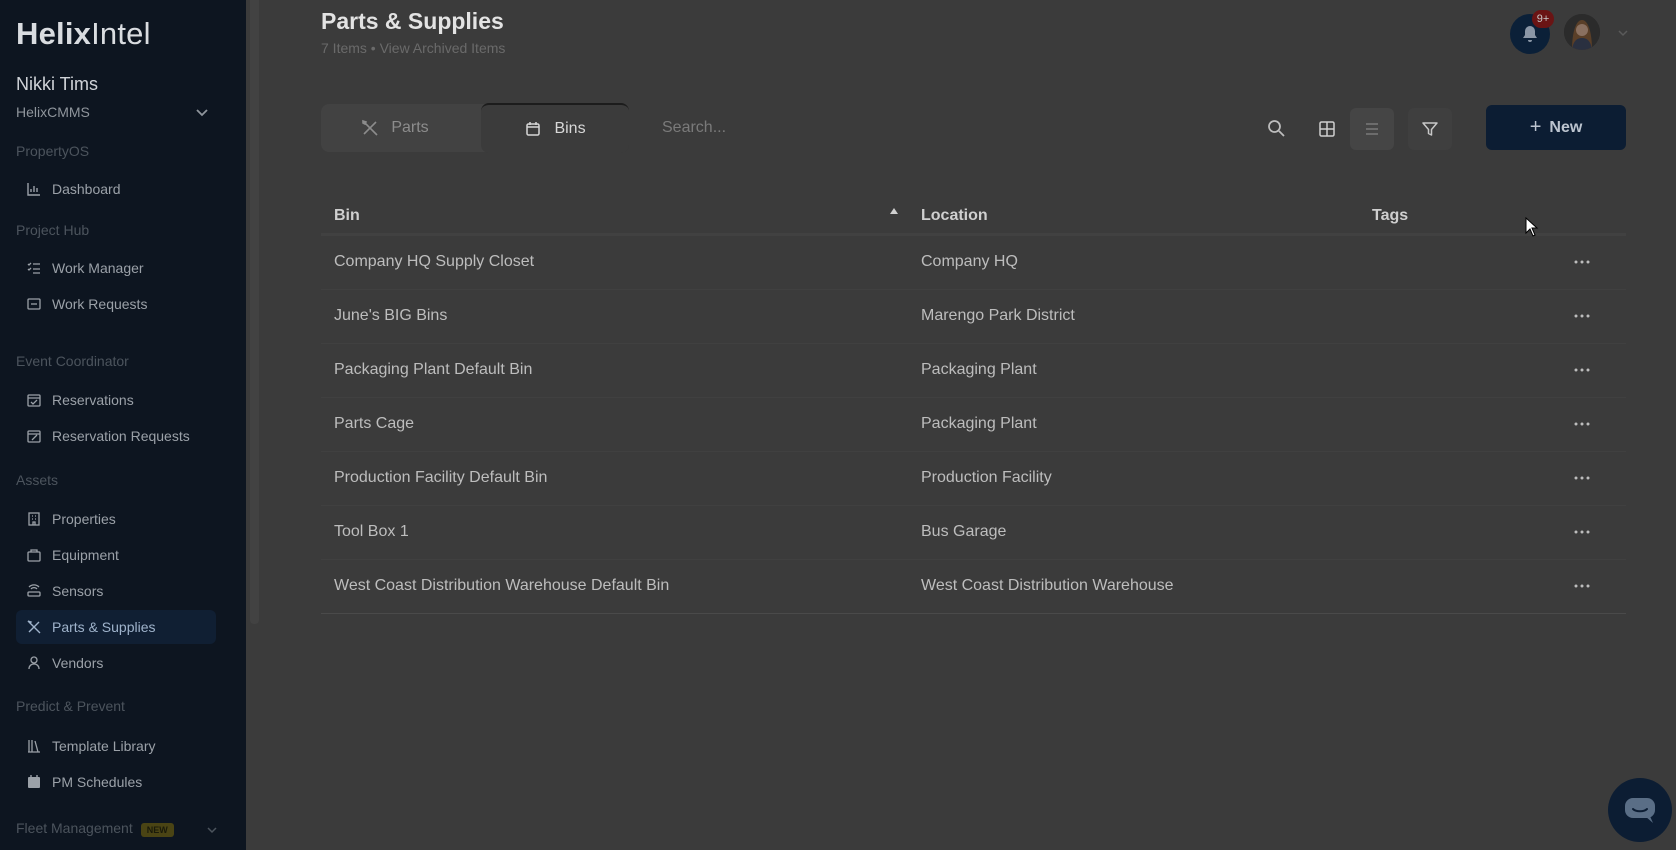  Describe the element at coordinates (104, 627) in the screenshot. I see `sidebar-item-label: Parts & Supplies` at that location.